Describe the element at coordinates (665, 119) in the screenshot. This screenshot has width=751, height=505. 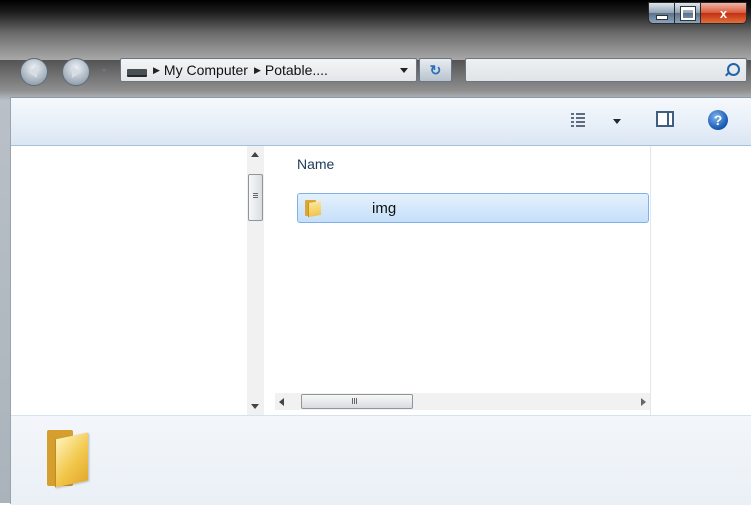
I see `preview-pane-icon` at that location.